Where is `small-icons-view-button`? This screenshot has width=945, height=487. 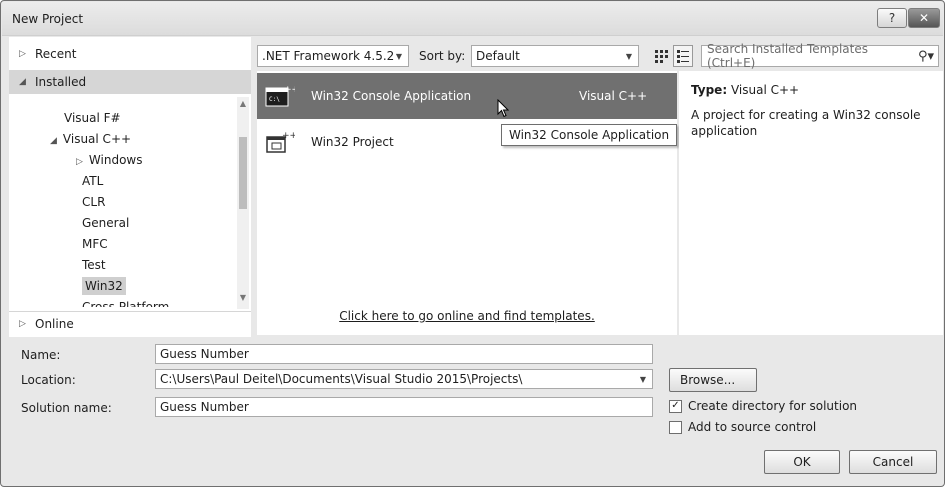
small-icons-view-button is located at coordinates (661, 56).